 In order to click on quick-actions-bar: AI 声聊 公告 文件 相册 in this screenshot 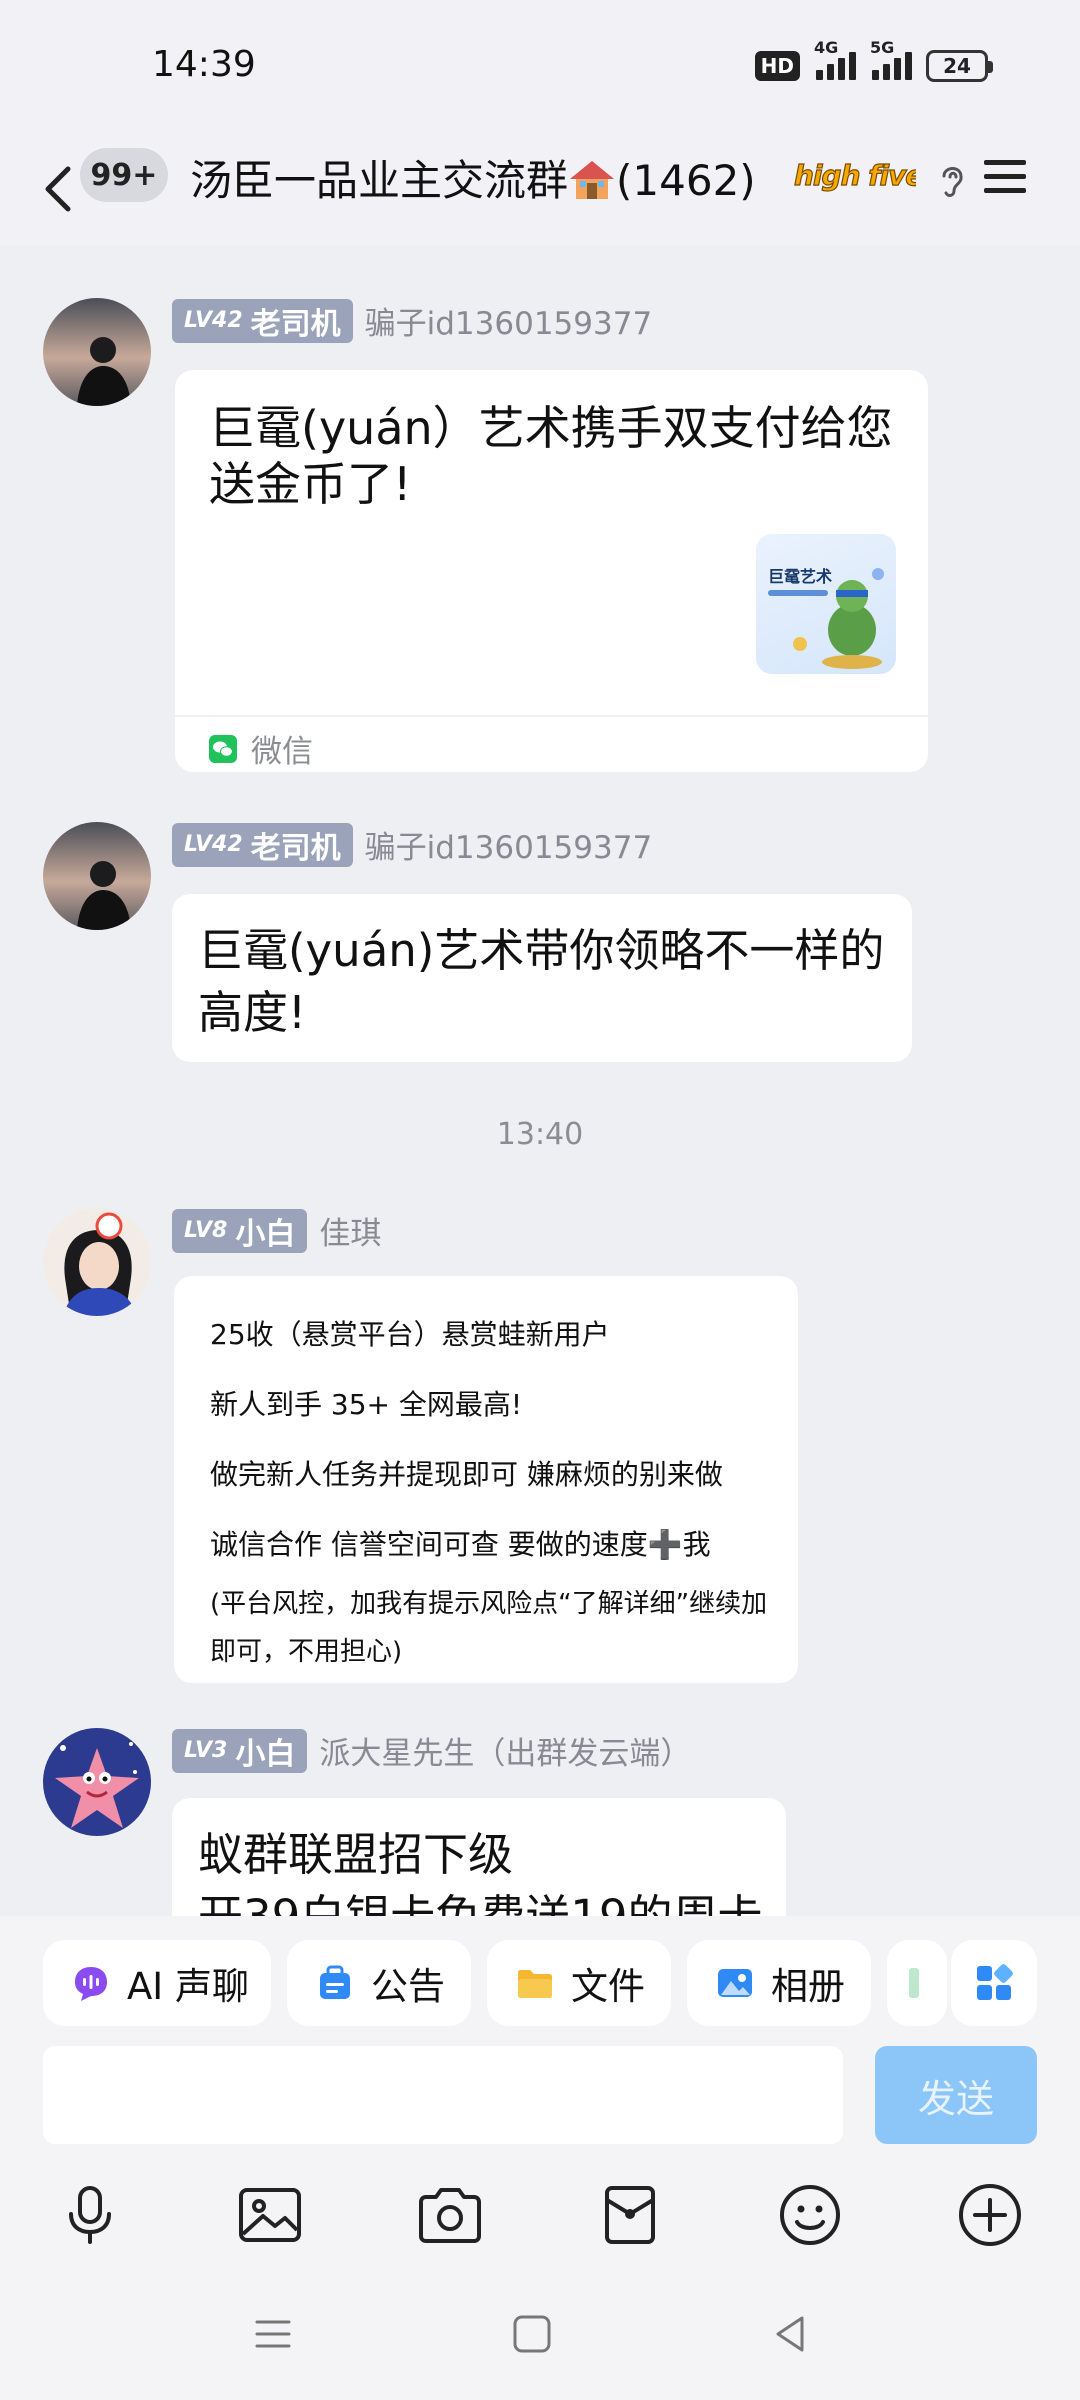, I will do `click(540, 1983)`.